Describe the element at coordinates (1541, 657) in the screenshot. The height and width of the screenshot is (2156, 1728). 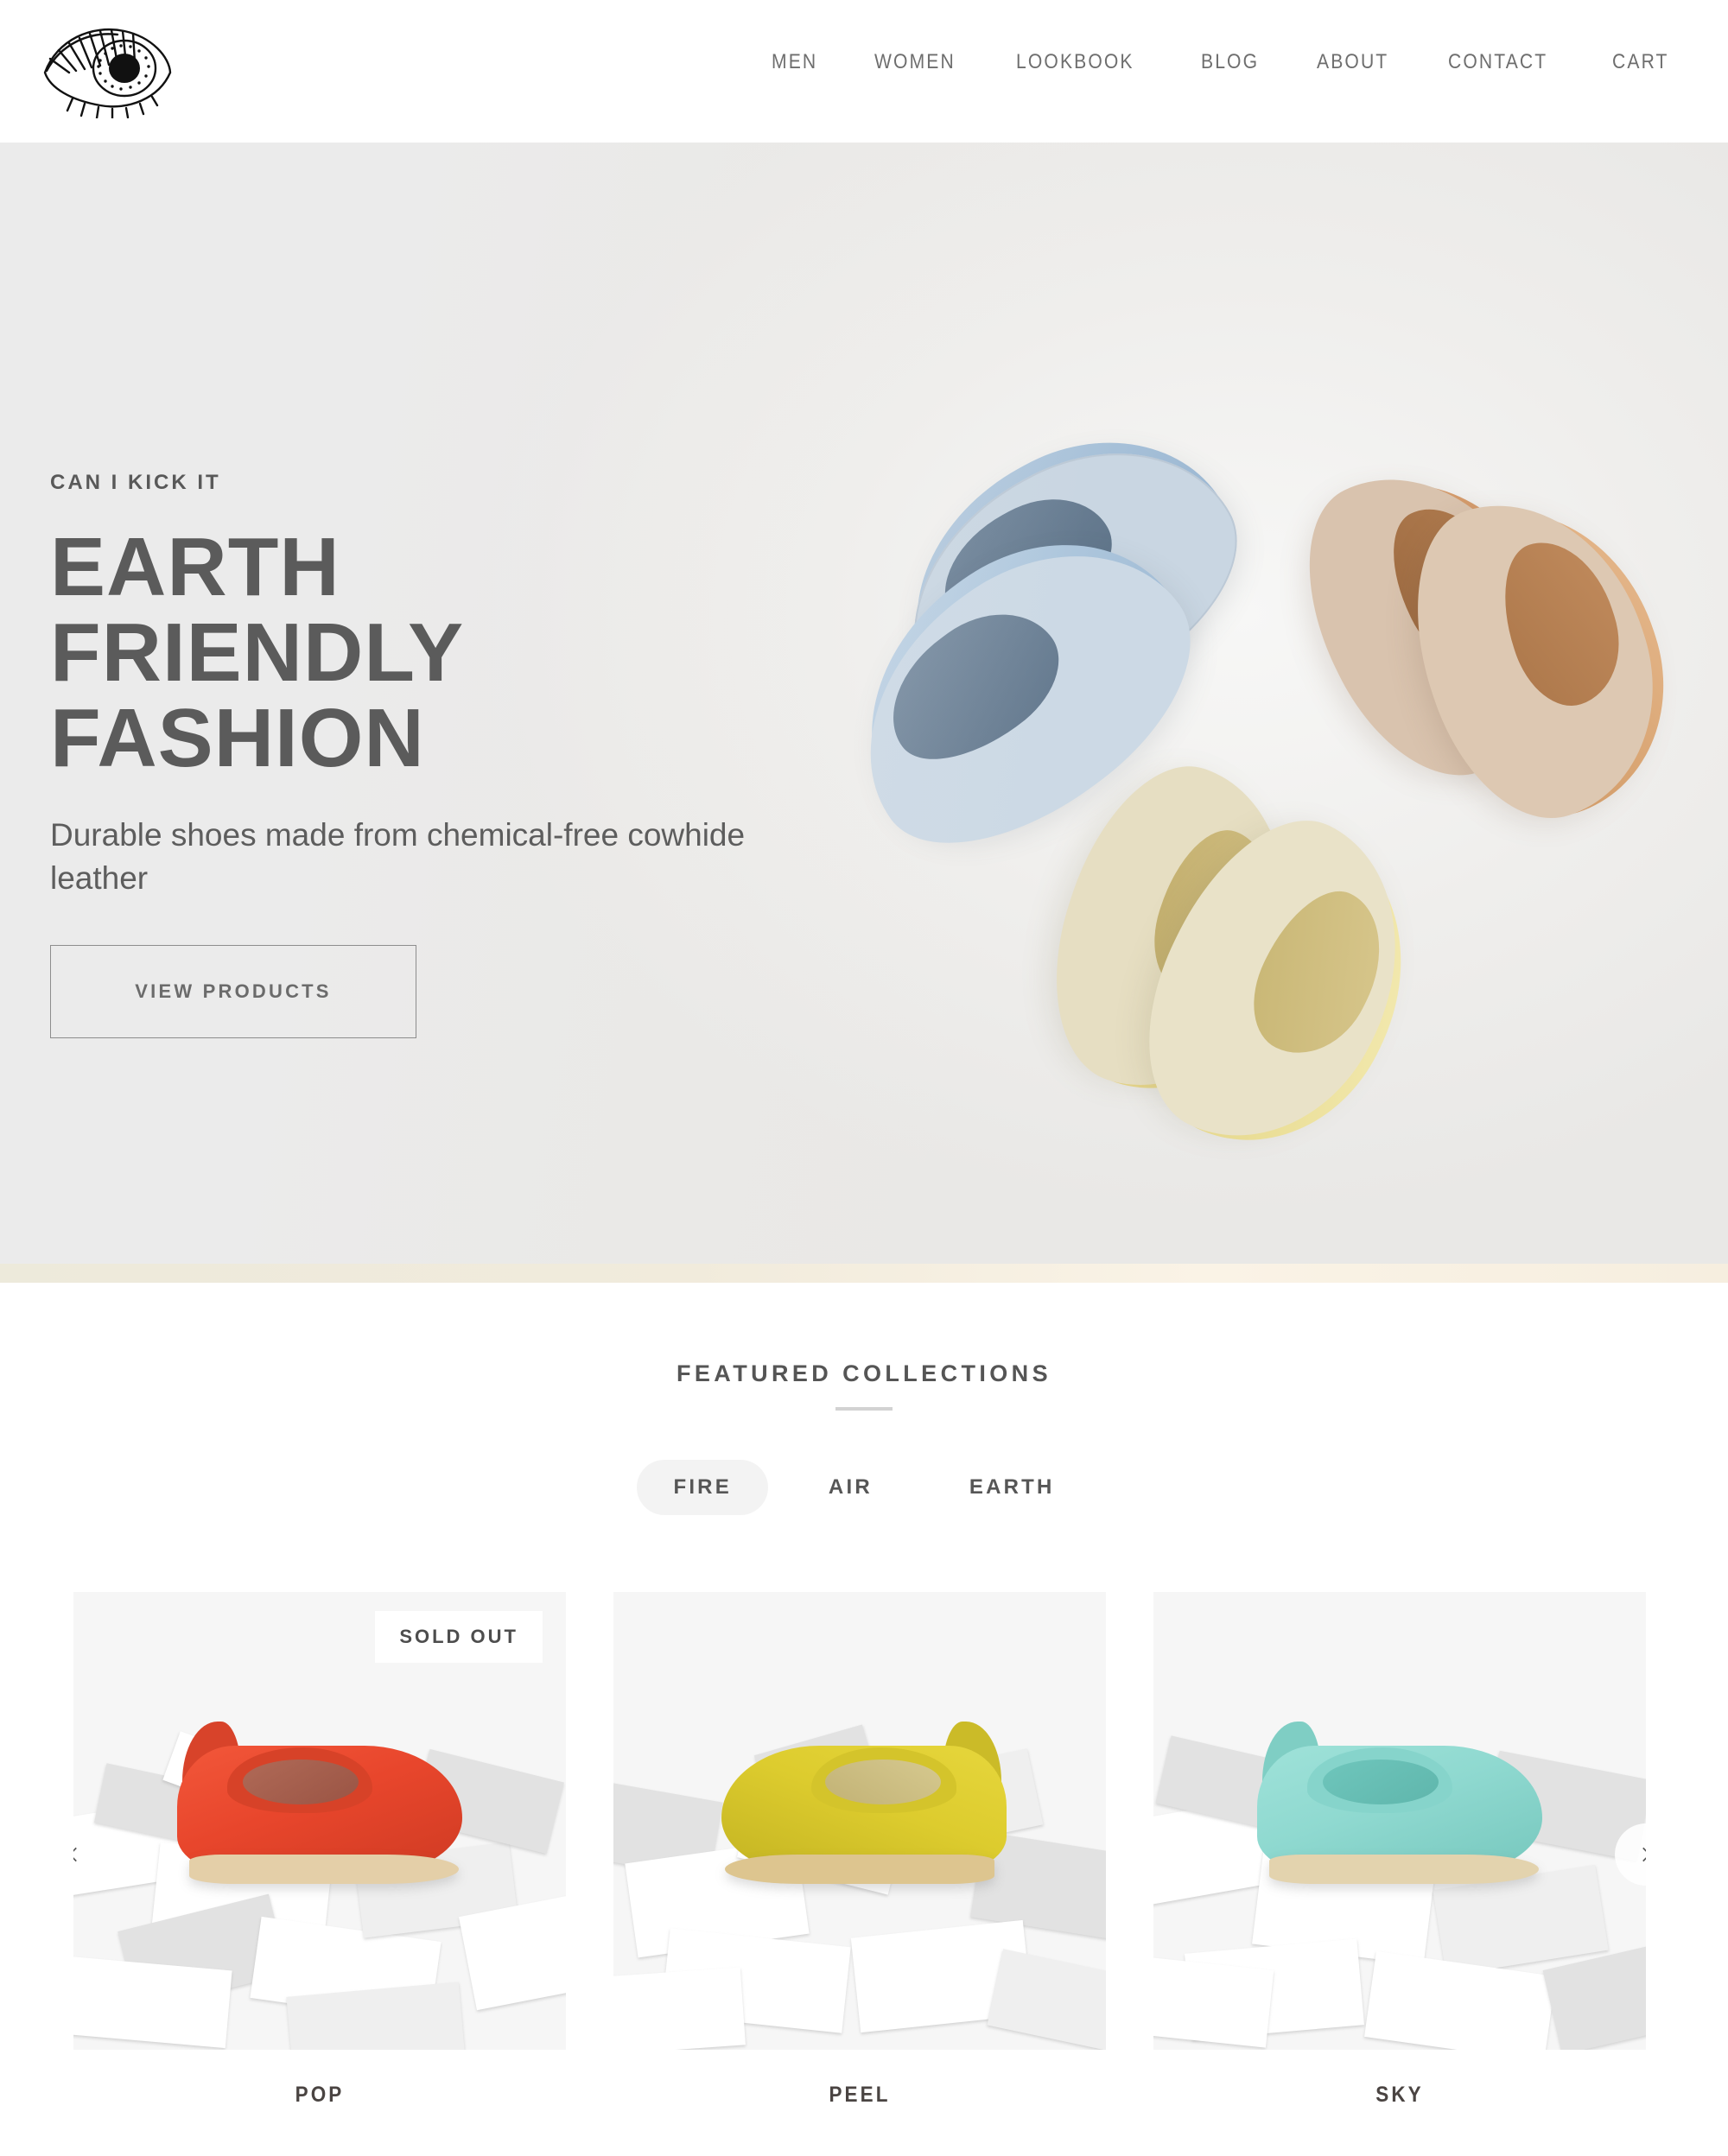
I see `hero-shoe-tan-right` at that location.